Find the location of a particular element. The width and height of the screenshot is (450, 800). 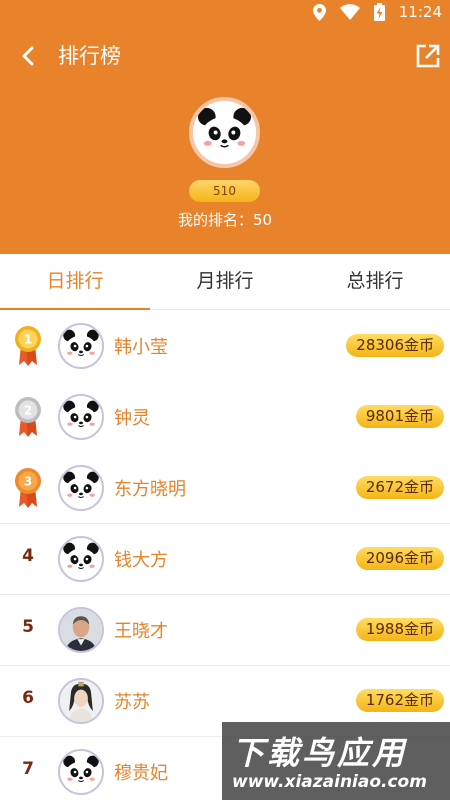

user-name: 苏苏 is located at coordinates (132, 702).